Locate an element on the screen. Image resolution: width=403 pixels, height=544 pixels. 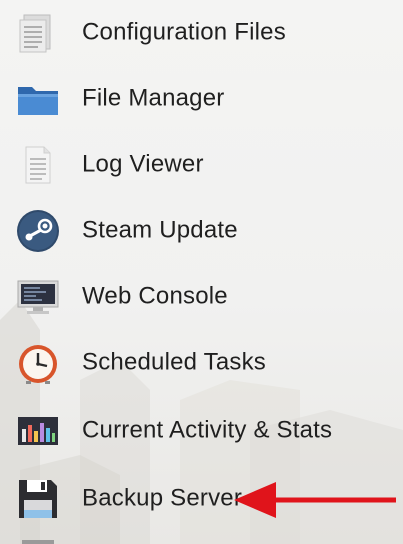
bar-chart-icon is located at coordinates (38, 431).